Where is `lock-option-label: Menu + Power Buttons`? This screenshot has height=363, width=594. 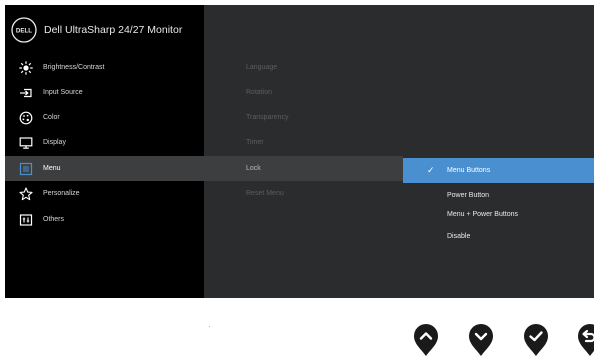
lock-option-label: Menu + Power Buttons is located at coordinates (483, 214).